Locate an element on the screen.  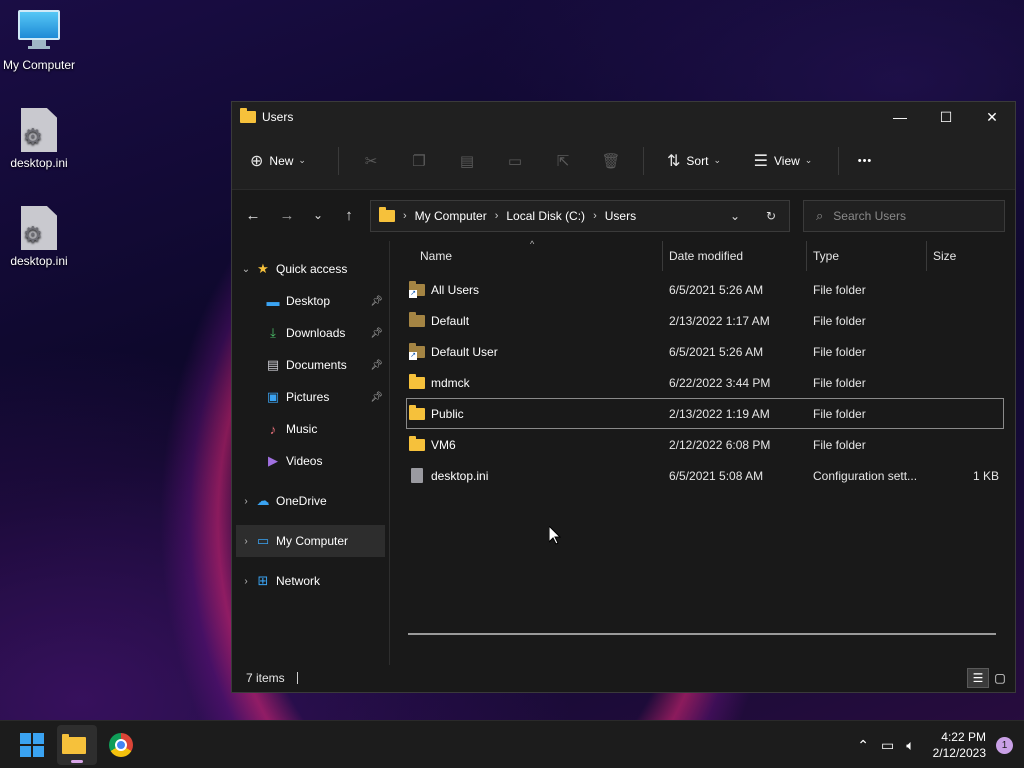
details-view-button: ☰ is located at coordinates (978, 678).